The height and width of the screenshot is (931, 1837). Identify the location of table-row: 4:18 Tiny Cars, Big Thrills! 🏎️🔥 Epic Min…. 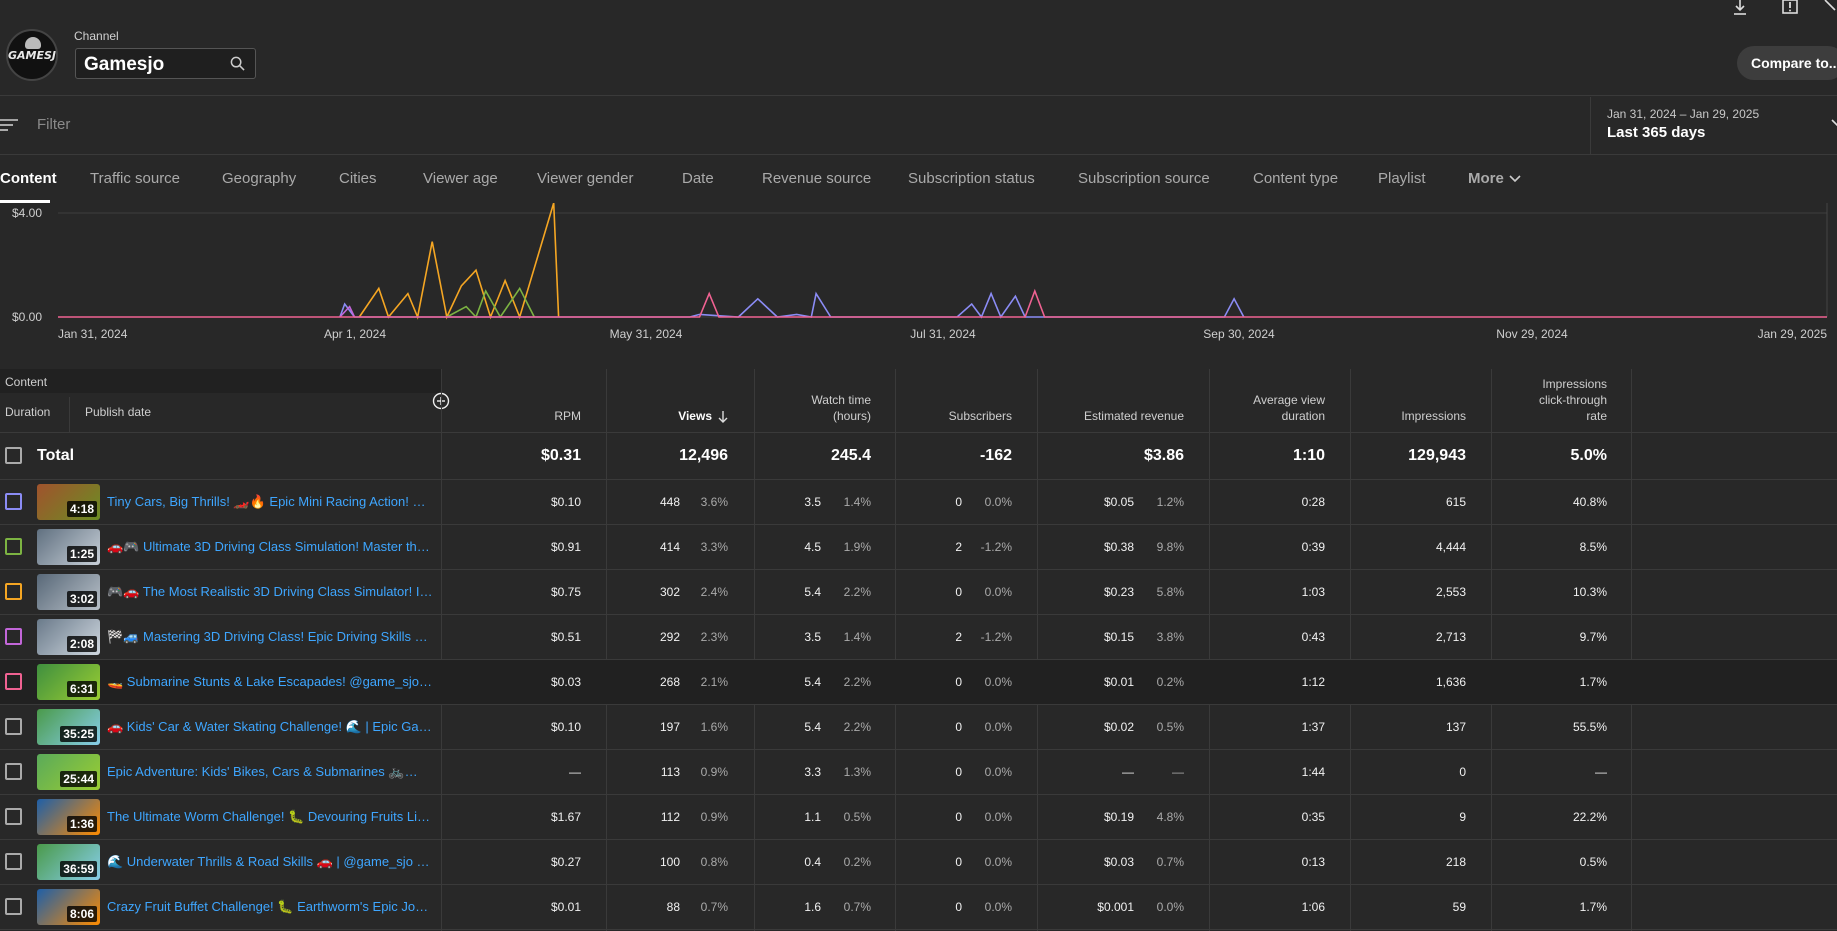
(918, 502).